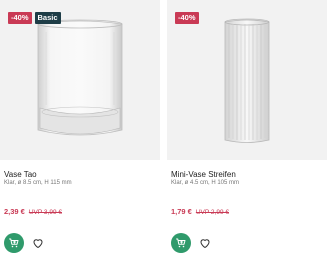 This screenshot has width=330, height=270. I want to click on price-row: 1,79 € UVP 2,99 €, so click(200, 211).